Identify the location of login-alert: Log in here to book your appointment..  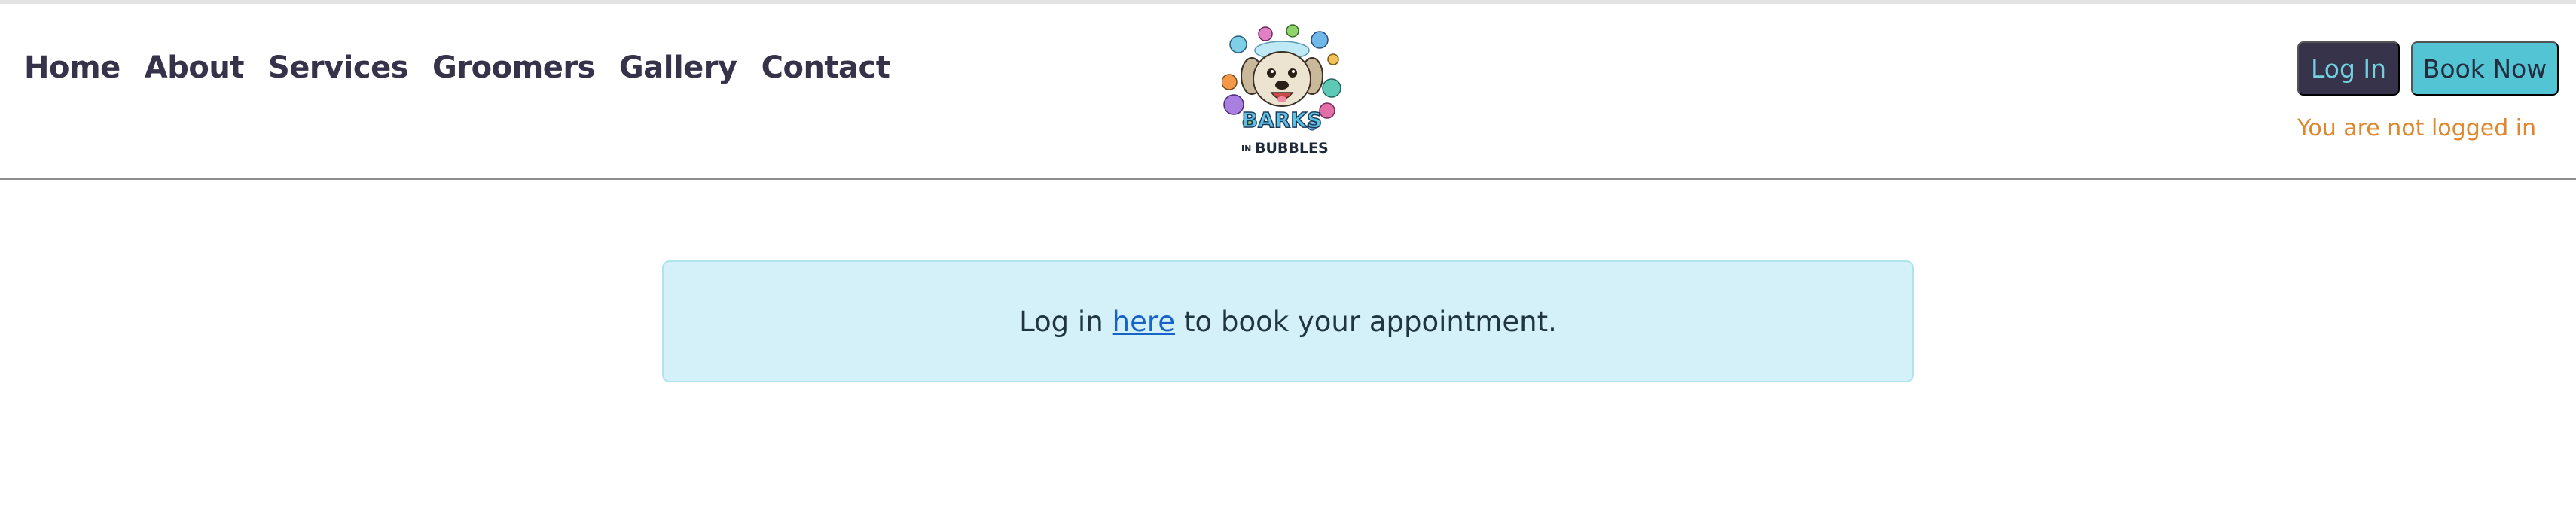
(1288, 321).